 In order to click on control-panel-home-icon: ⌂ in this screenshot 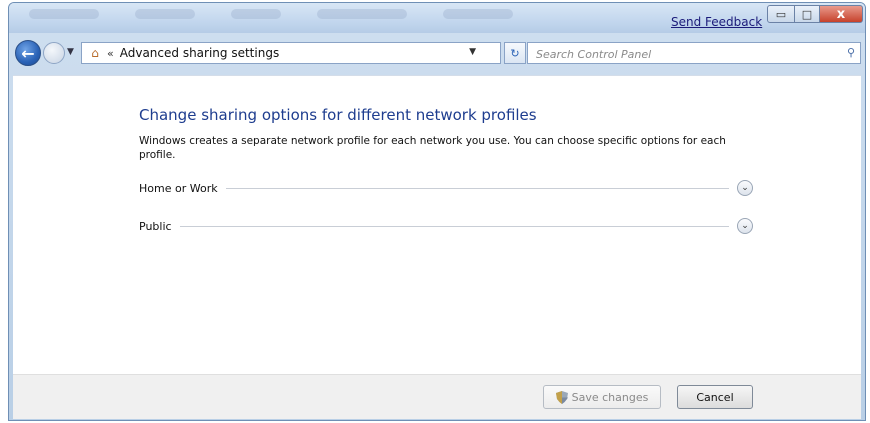, I will do `click(95, 53)`.